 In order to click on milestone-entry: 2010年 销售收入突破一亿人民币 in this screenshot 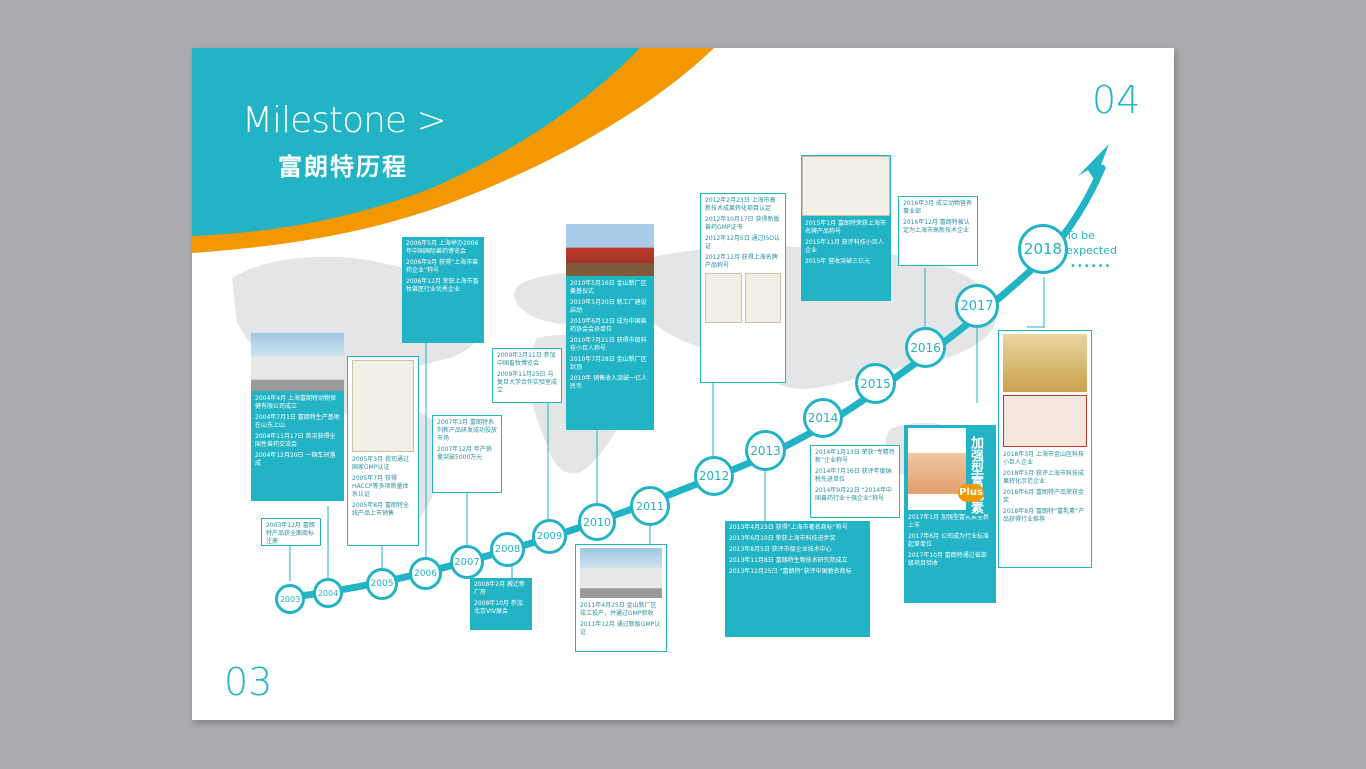, I will do `click(609, 382)`.